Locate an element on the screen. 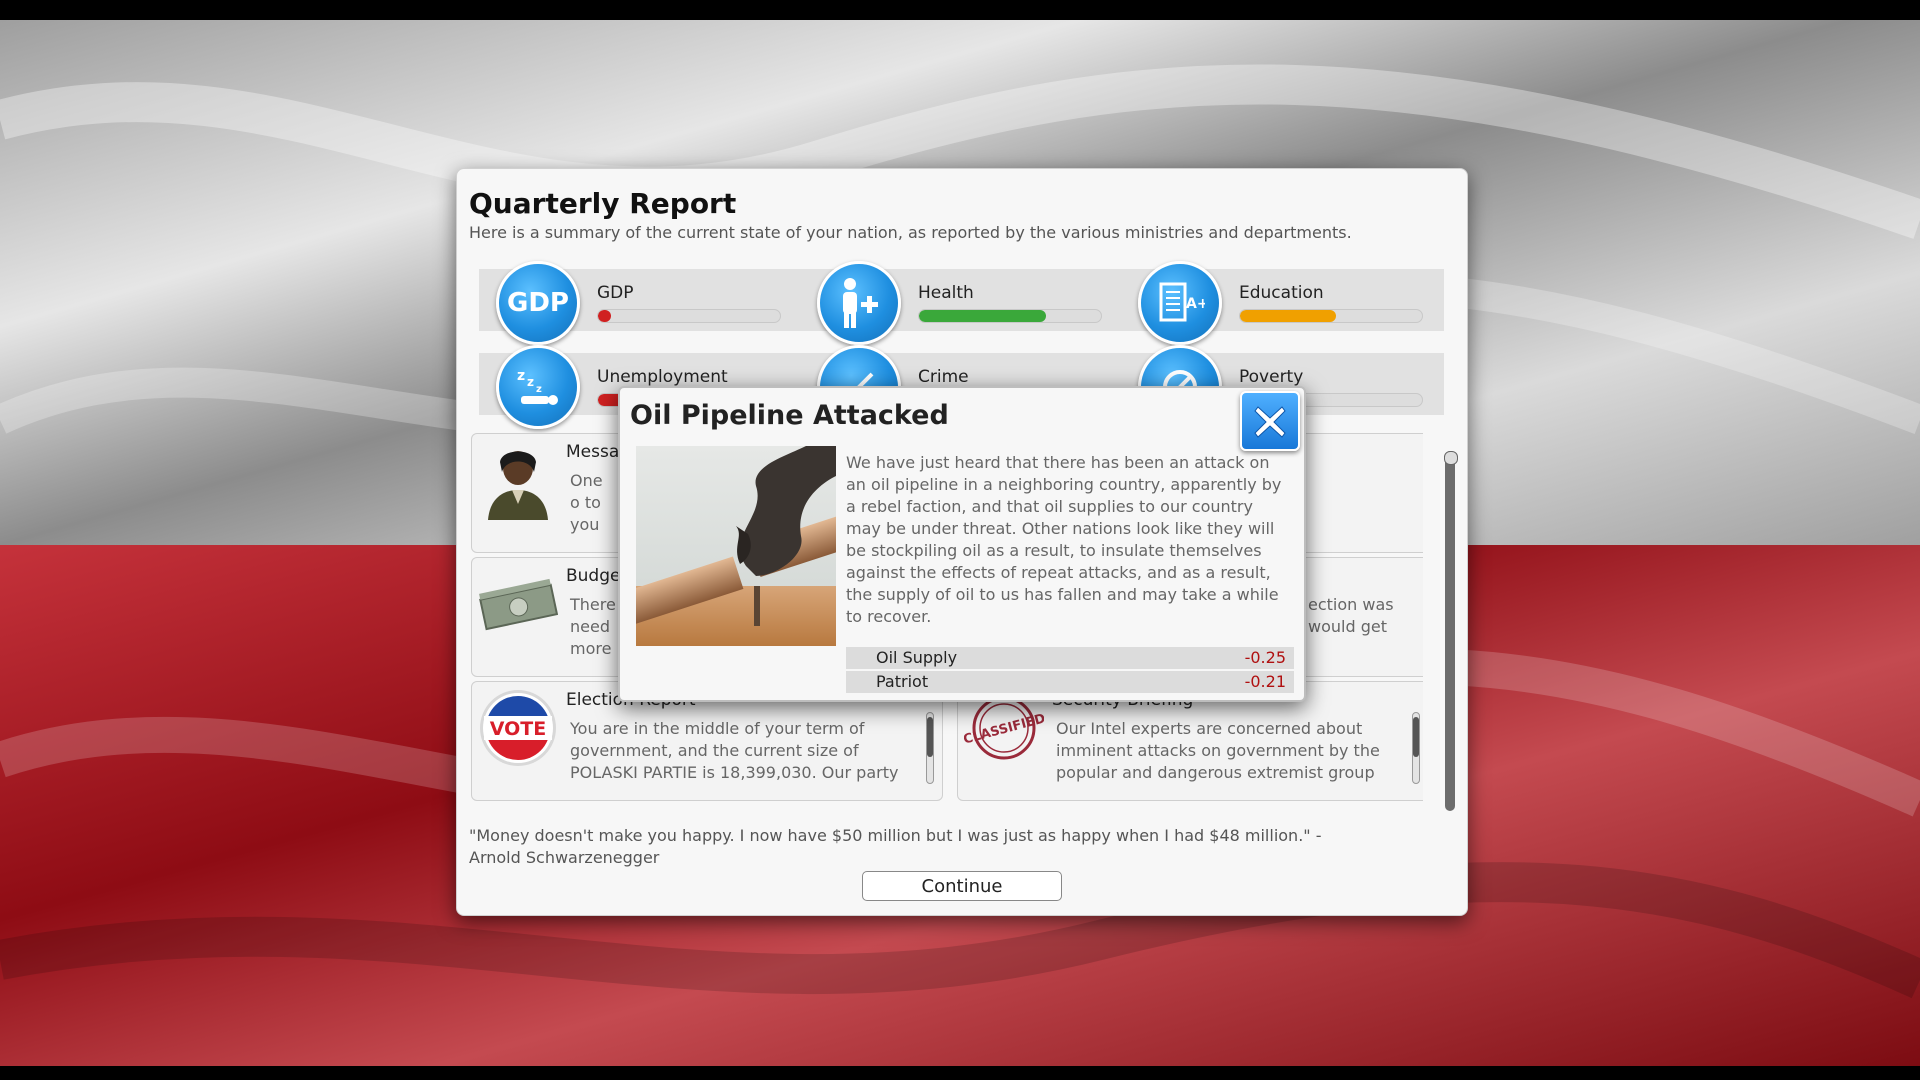 Image resolution: width=1920 pixels, height=1080 pixels. stat-label: GDP is located at coordinates (615, 293).